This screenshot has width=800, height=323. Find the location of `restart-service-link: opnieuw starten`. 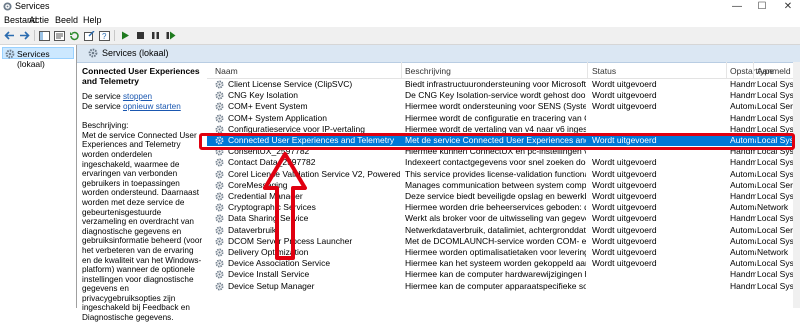

restart-service-link: opnieuw starten is located at coordinates (152, 106).